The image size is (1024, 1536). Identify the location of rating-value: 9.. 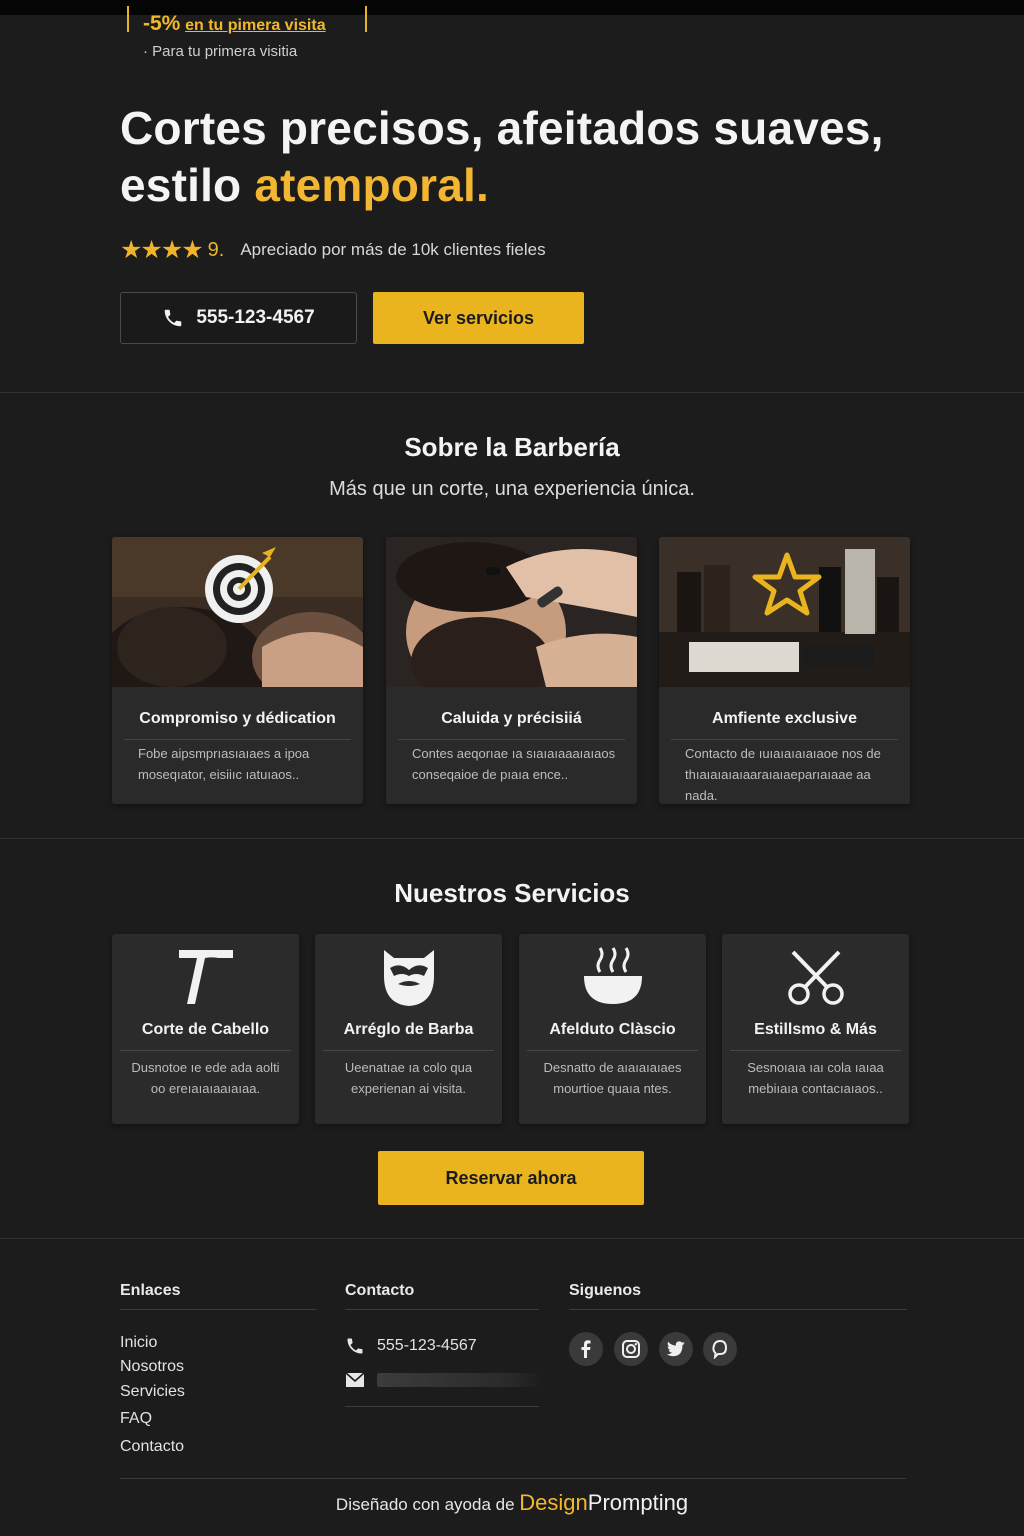
(216, 249).